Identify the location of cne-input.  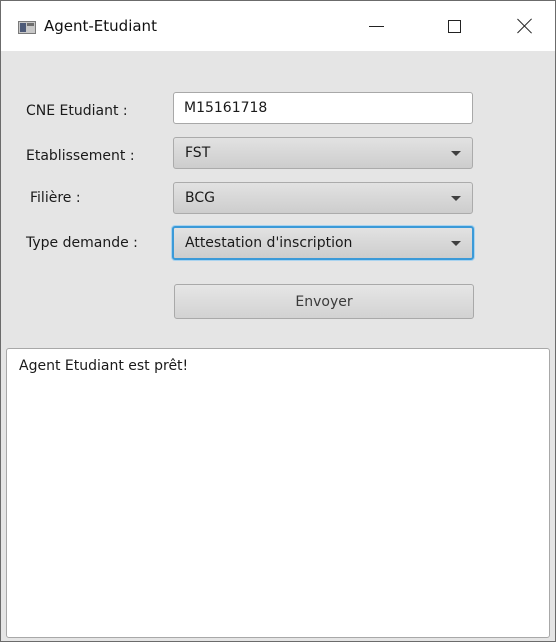
(323, 108).